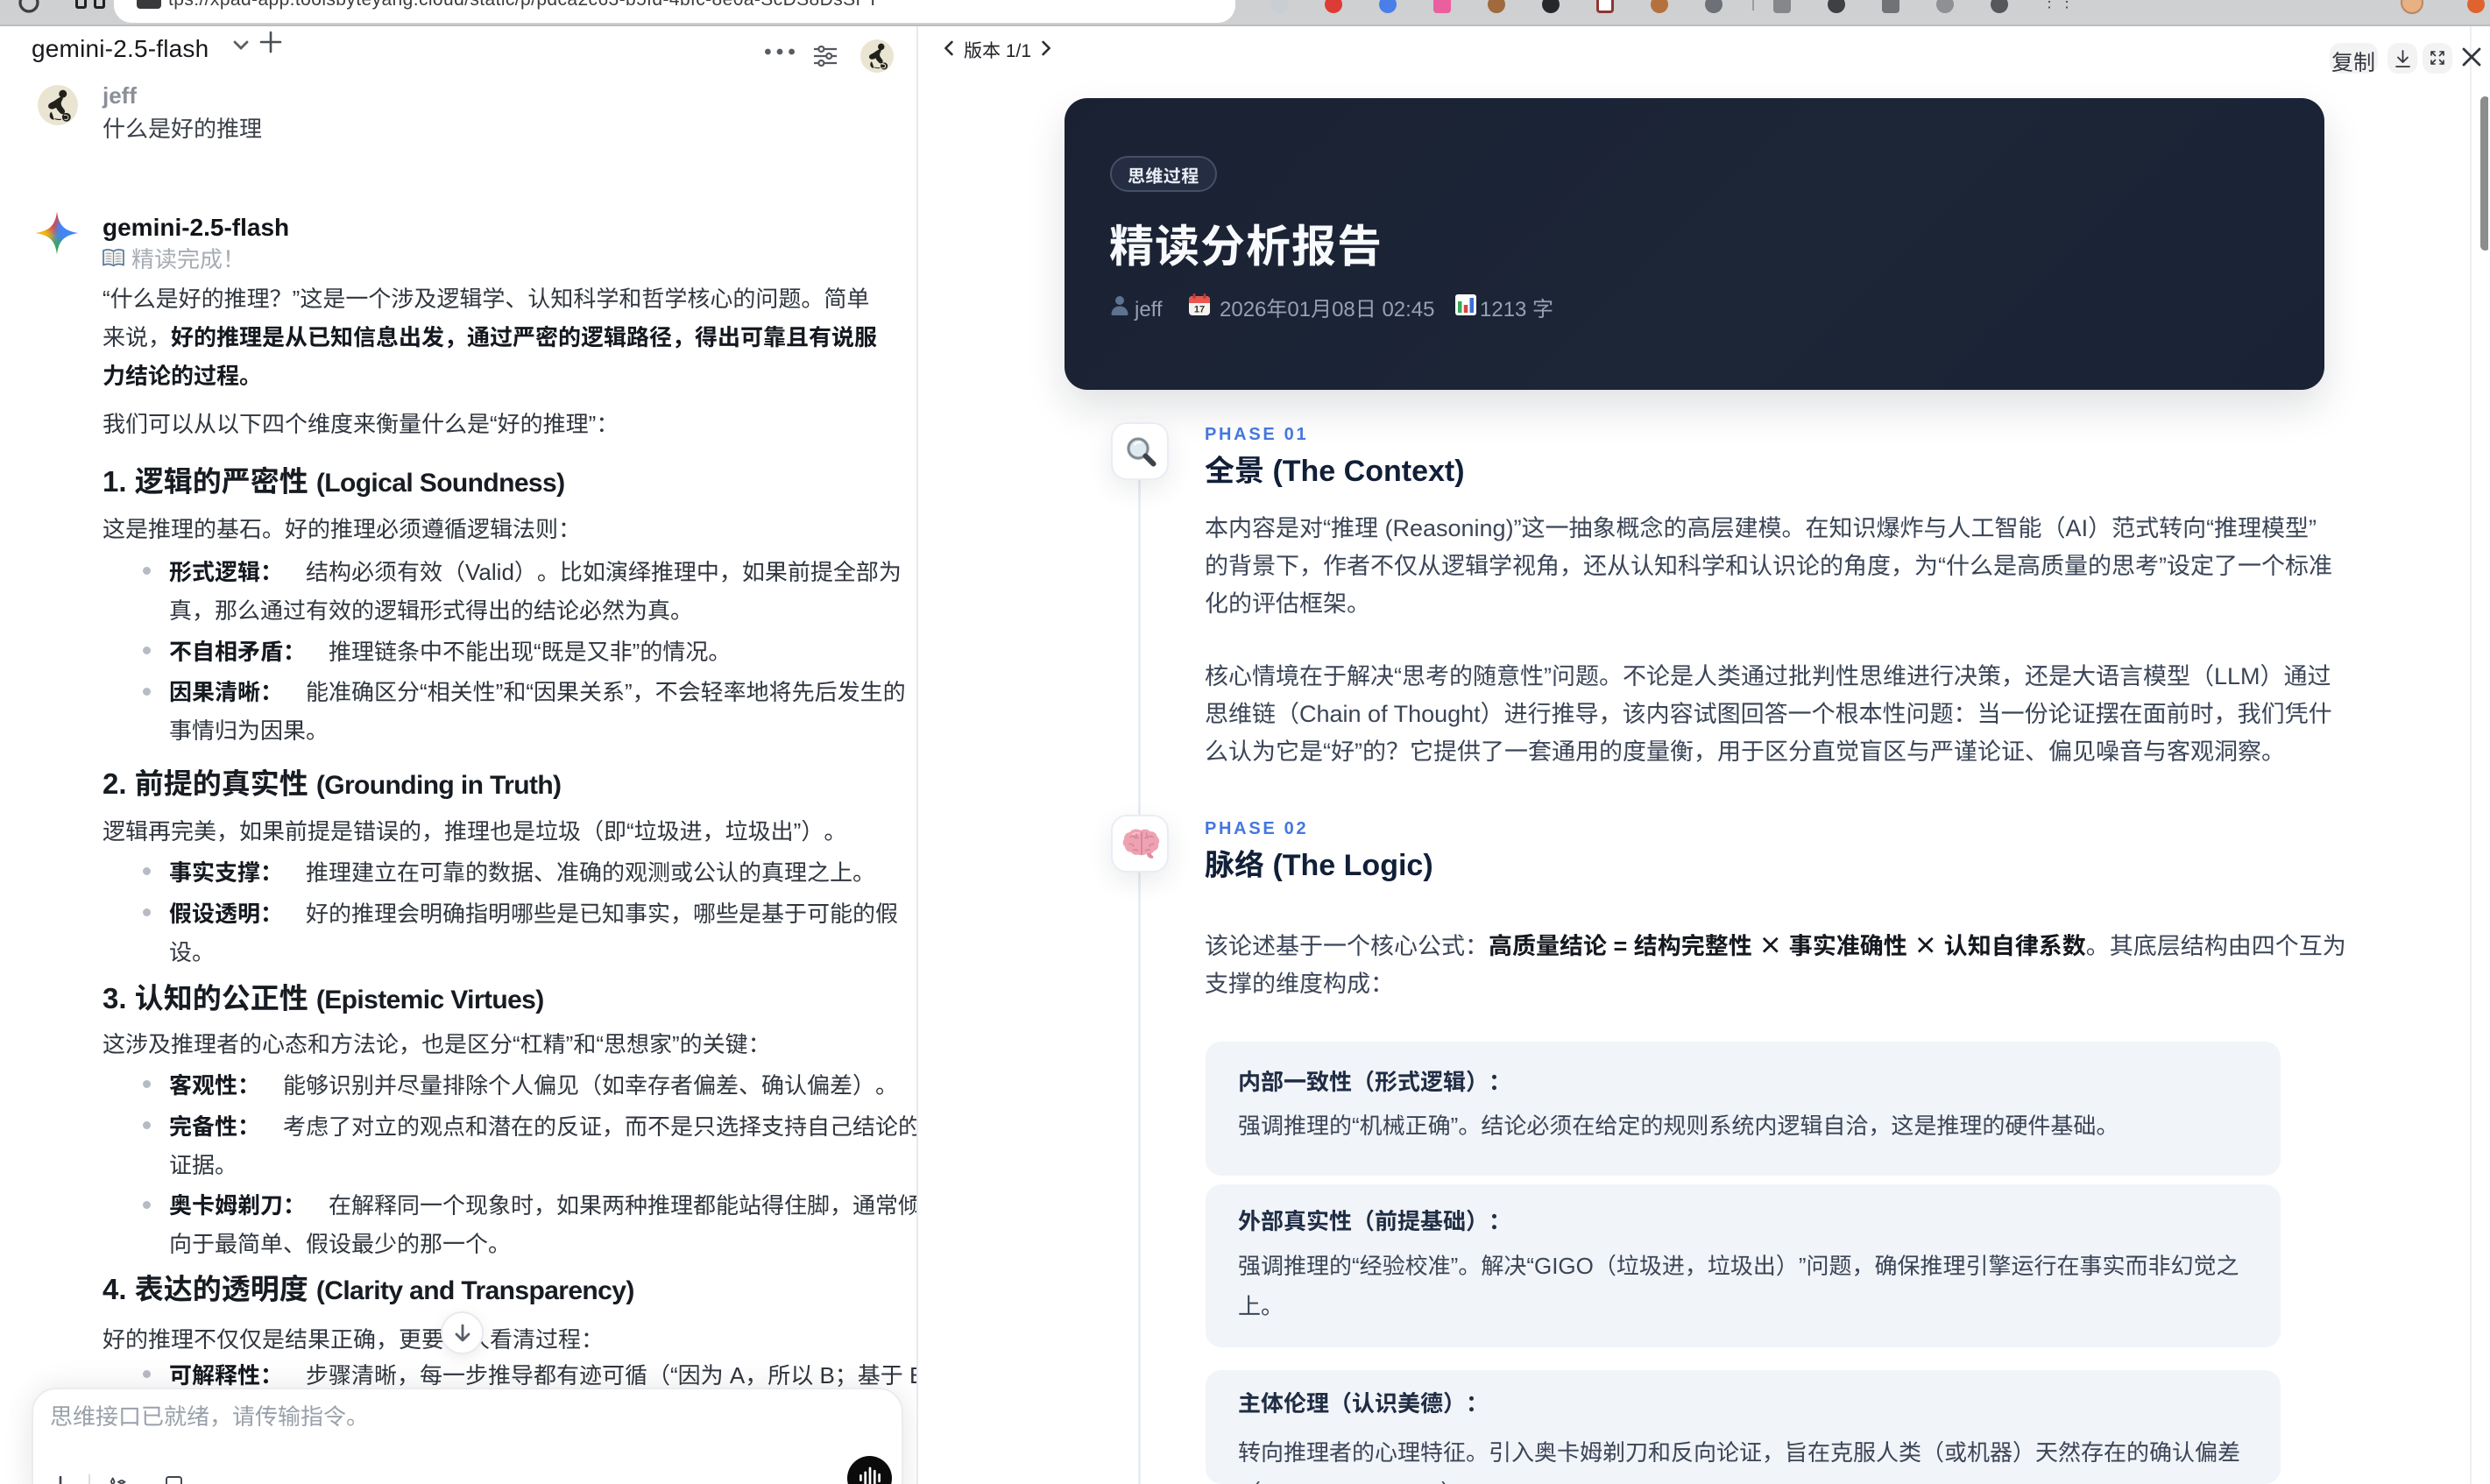  Describe the element at coordinates (1199, 310) in the screenshot. I see `svg-text: 17` at that location.